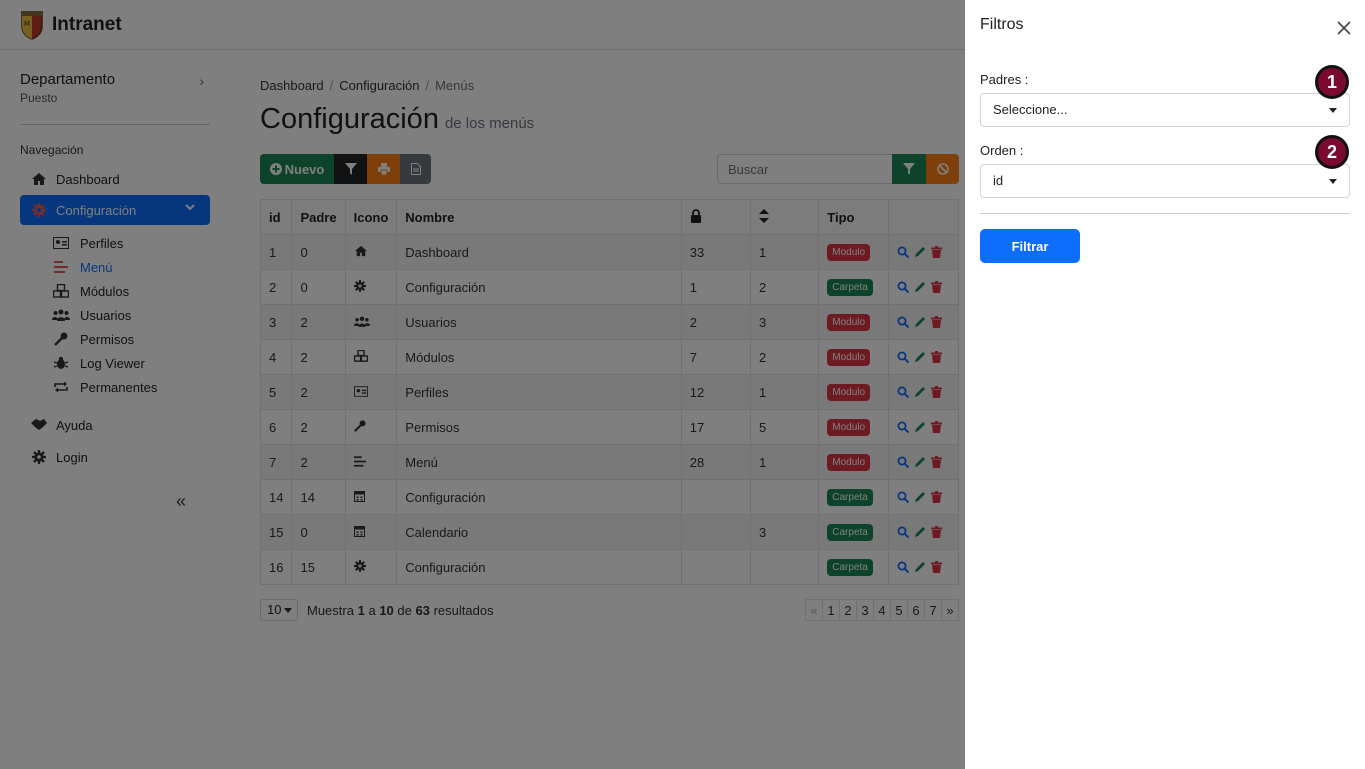  What do you see at coordinates (1165, 213) in the screenshot?
I see `drawer-divider` at bounding box center [1165, 213].